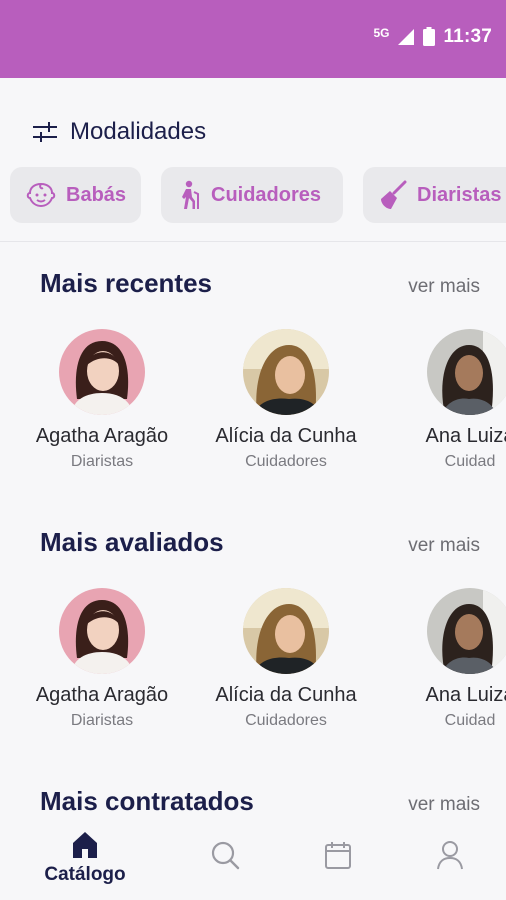  I want to click on section-header-recentes: Mais recentes ver mais, so click(260, 283).